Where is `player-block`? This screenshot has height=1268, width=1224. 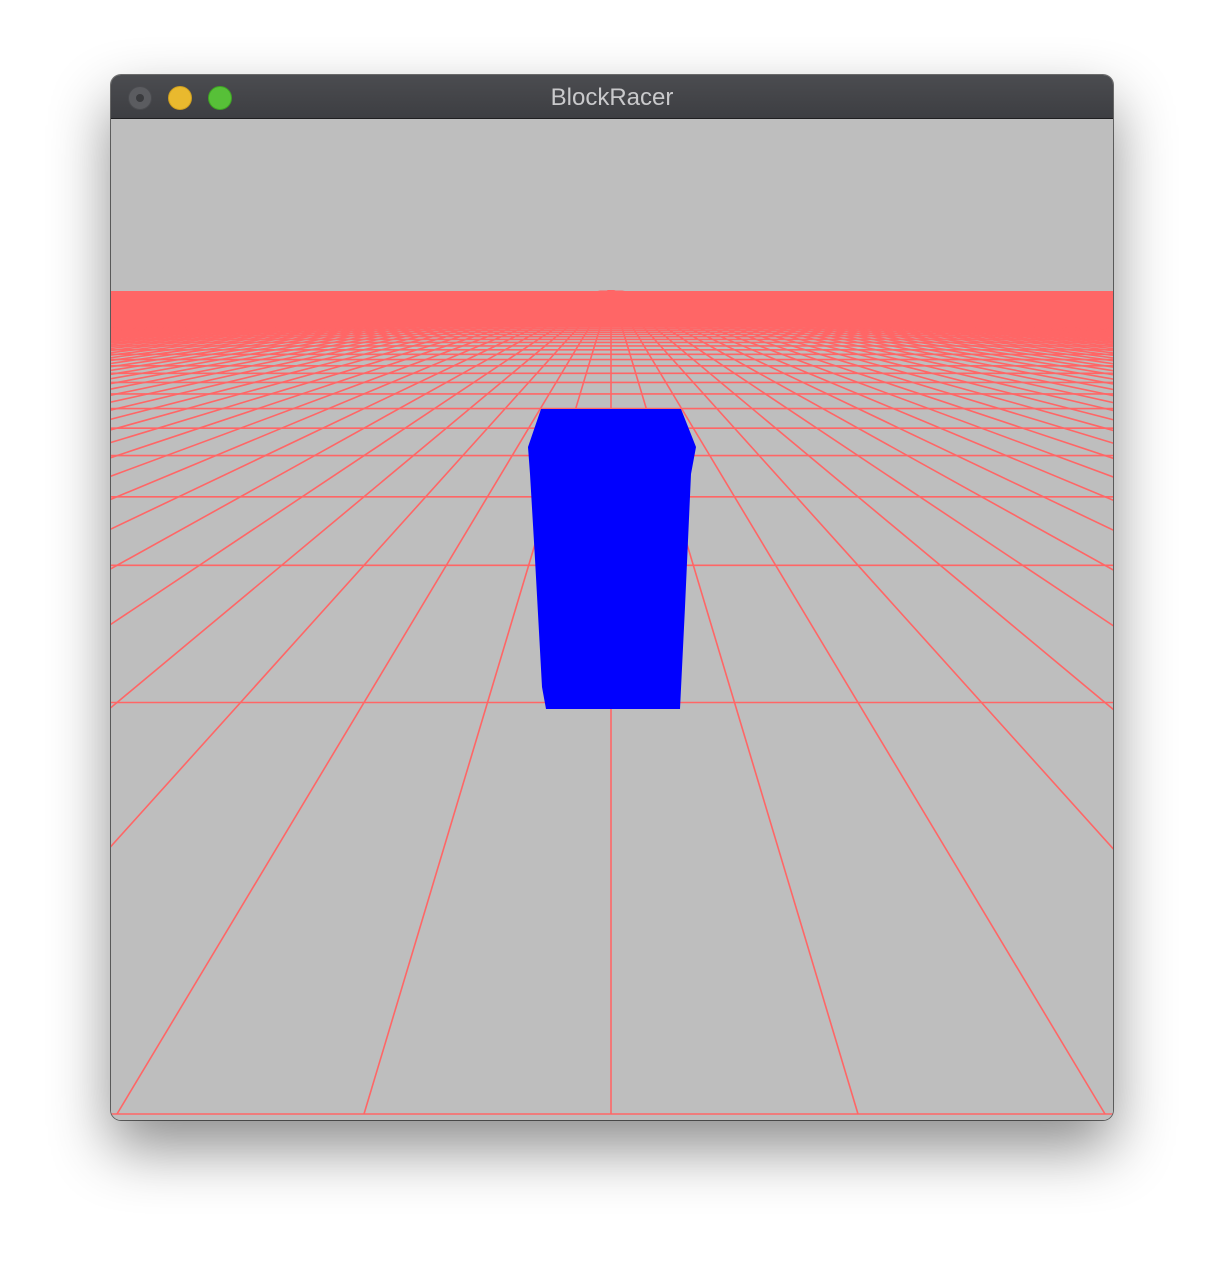
player-block is located at coordinates (612, 559).